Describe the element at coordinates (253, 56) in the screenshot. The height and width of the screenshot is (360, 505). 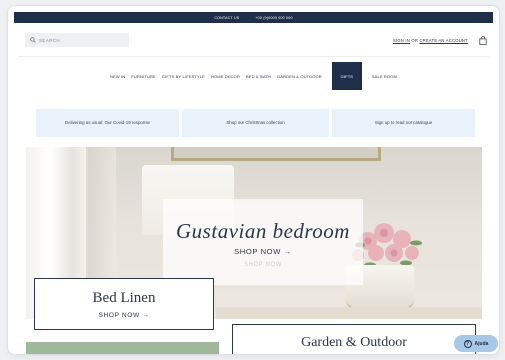
I see `header-divider` at that location.